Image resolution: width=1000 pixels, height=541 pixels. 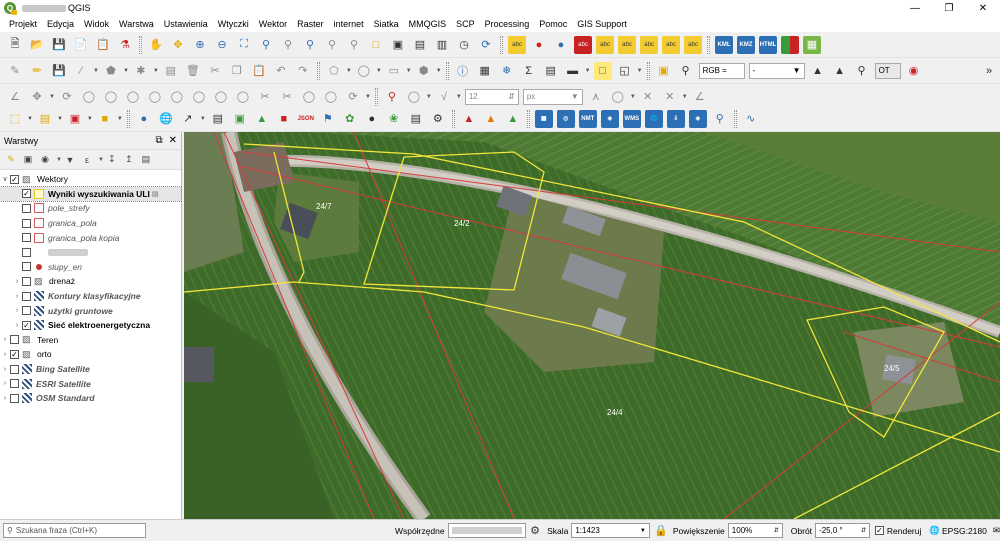 What do you see at coordinates (133, 97) in the screenshot?
I see `add-part-icon: ◯` at bounding box center [133, 97].